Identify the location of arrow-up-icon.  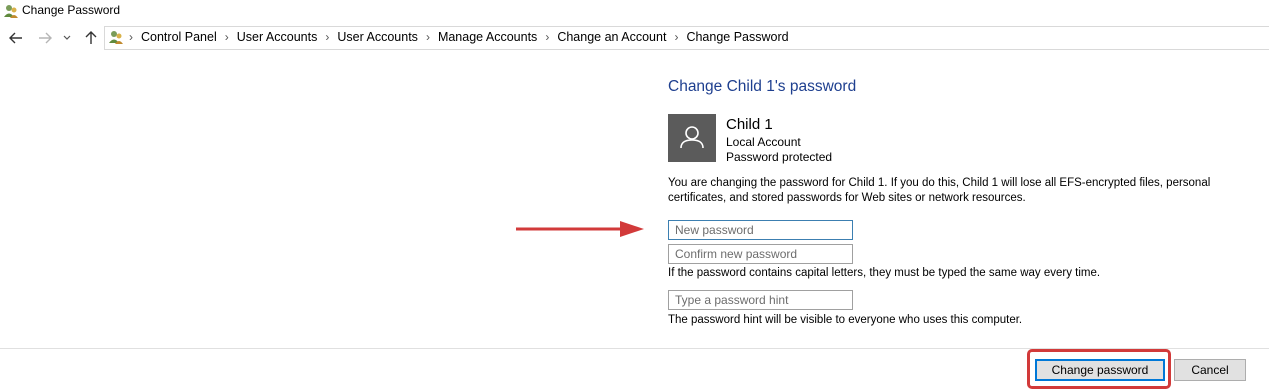
(91, 37).